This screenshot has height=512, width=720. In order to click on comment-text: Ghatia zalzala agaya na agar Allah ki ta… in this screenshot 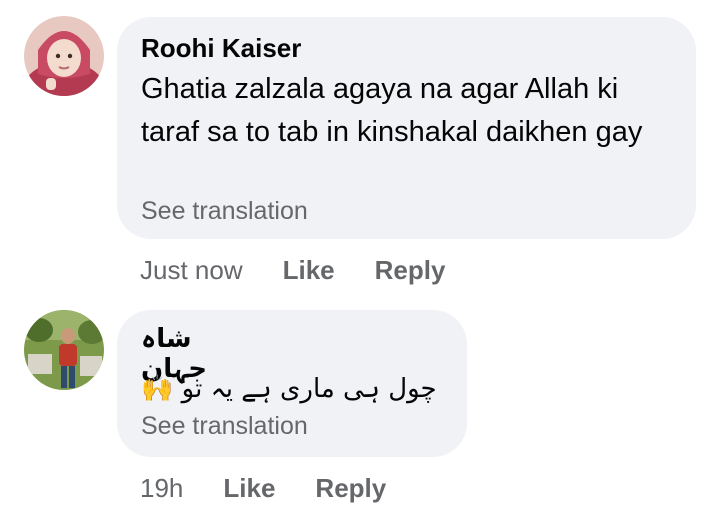, I will do `click(392, 110)`.